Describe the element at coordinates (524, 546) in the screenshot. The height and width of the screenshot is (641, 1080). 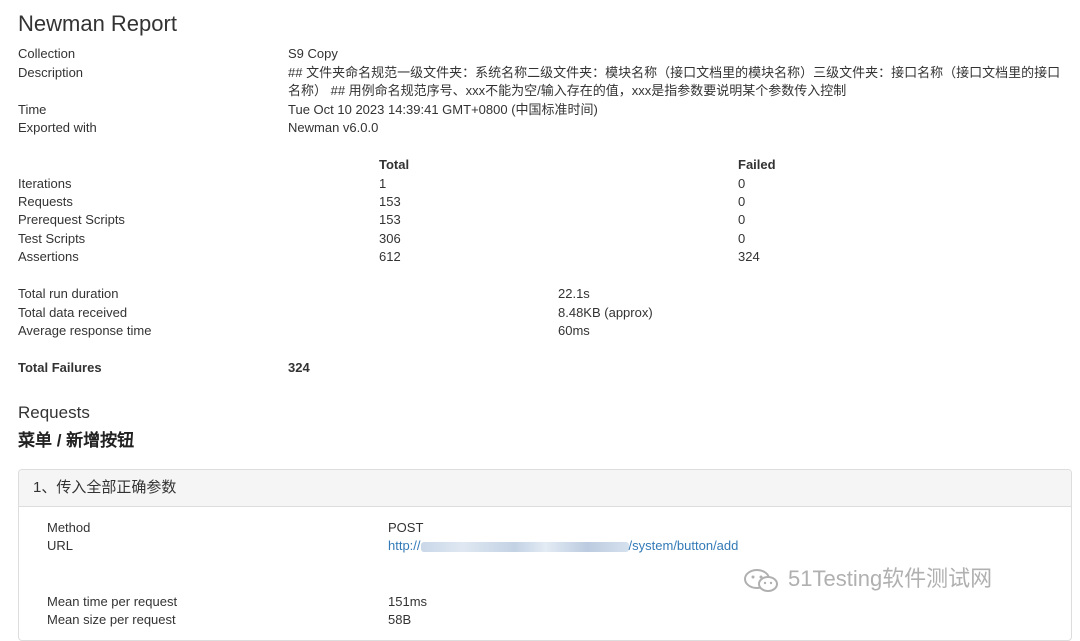
I see `url-redacted-host` at that location.